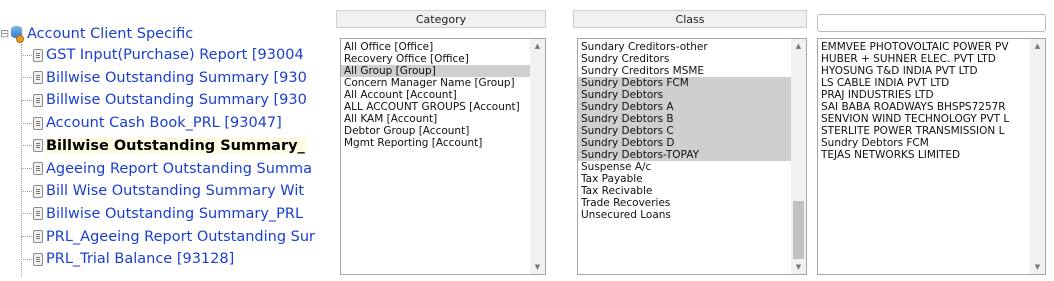  I want to click on tree-item-label: Billwise Outstanding Summary_, so click(176, 145).